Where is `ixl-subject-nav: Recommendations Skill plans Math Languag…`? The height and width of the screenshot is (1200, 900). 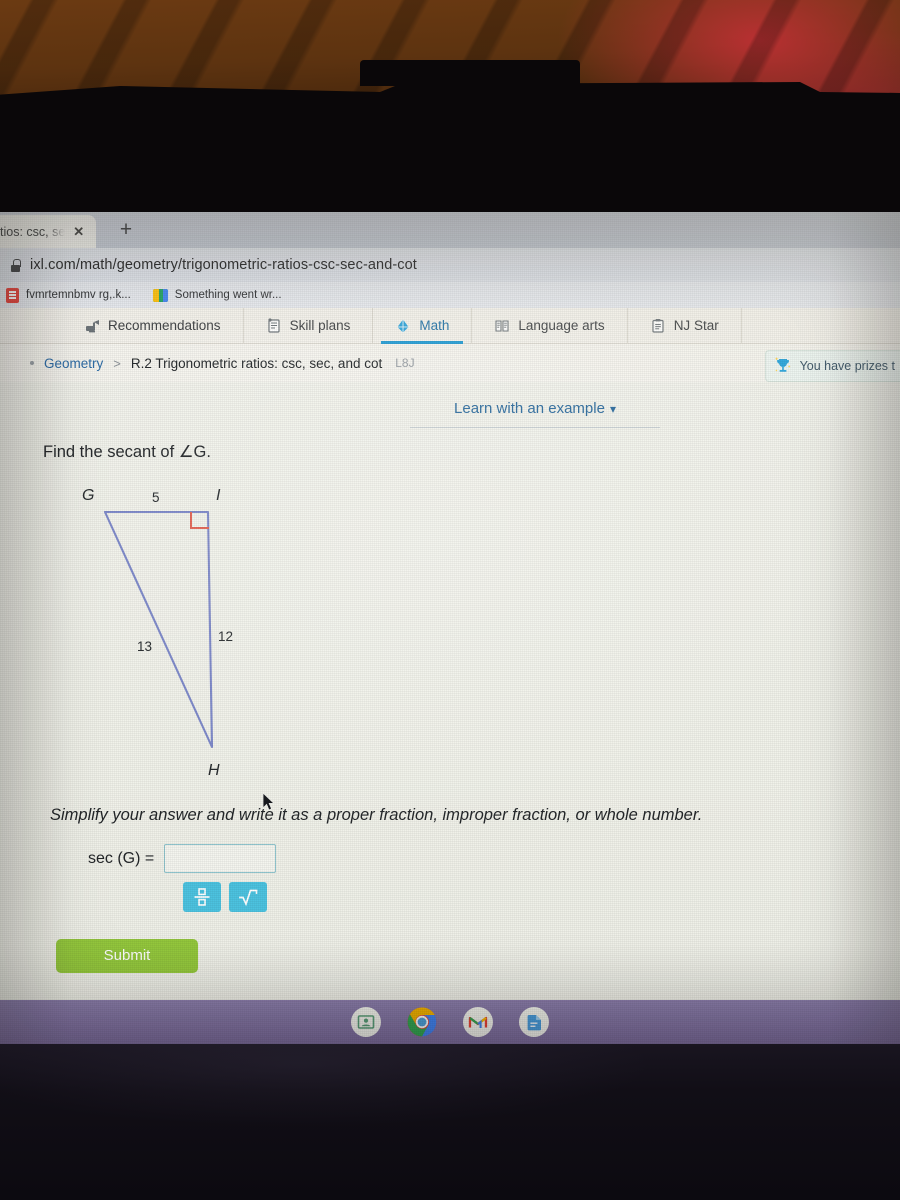 ixl-subject-nav: Recommendations Skill plans Math Languag… is located at coordinates (450, 326).